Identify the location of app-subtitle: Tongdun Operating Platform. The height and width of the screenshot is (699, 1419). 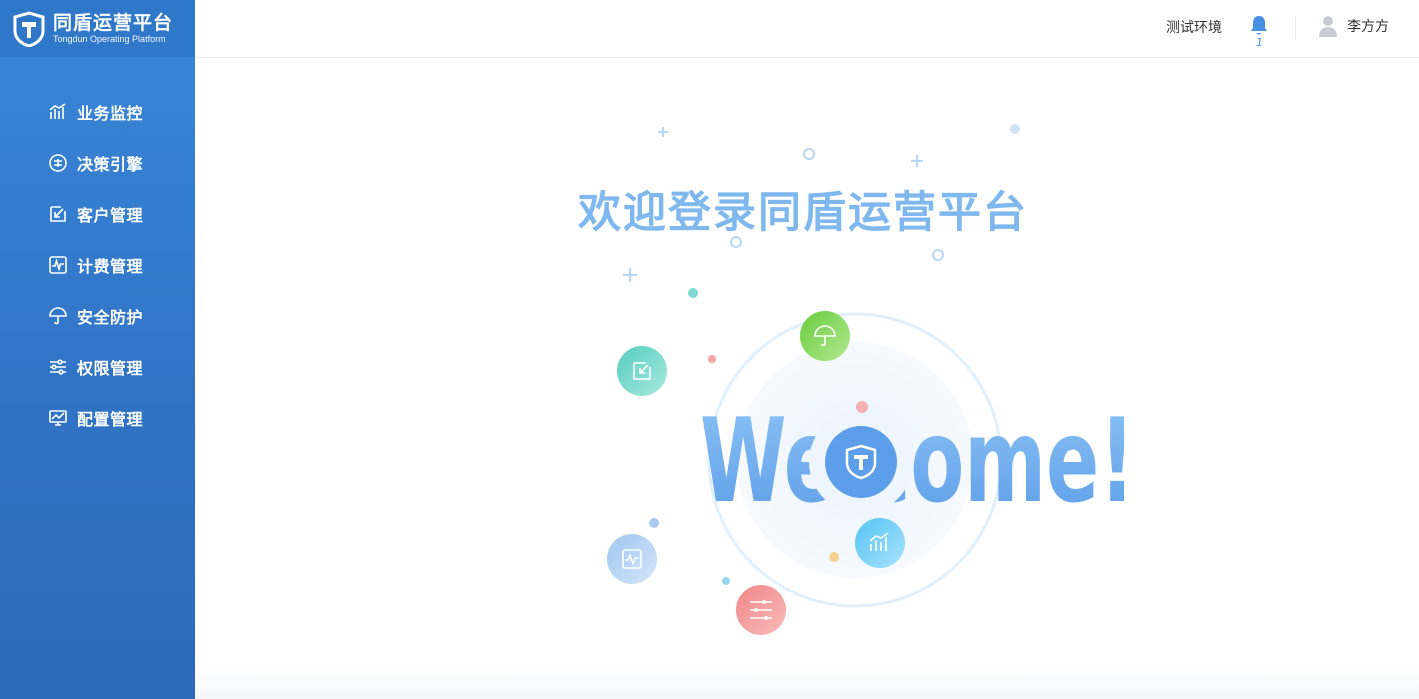
(109, 39).